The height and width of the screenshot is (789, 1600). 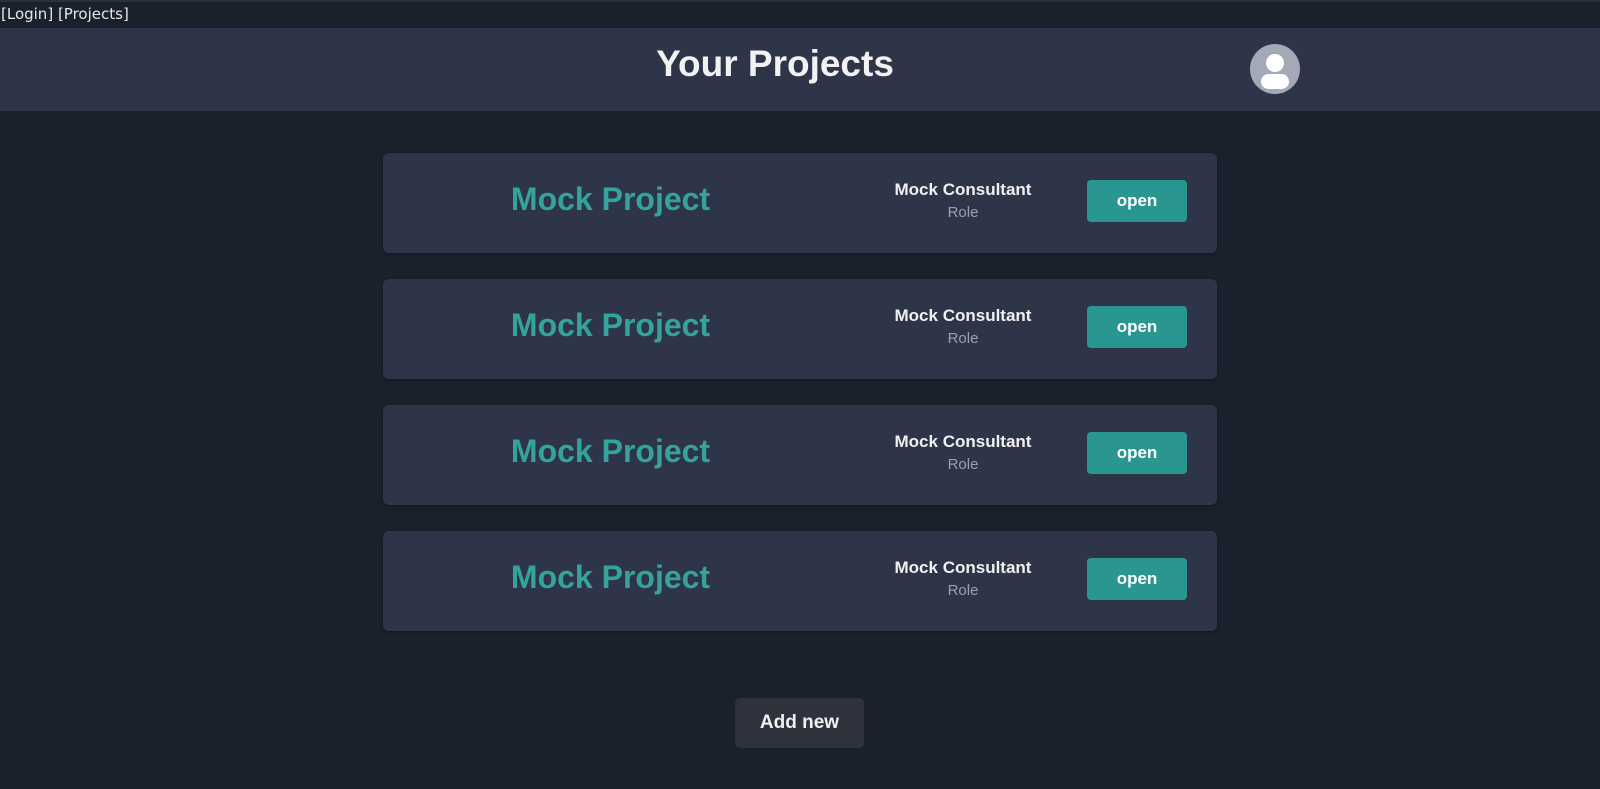 I want to click on page-header: Your Projects, so click(x=800, y=69).